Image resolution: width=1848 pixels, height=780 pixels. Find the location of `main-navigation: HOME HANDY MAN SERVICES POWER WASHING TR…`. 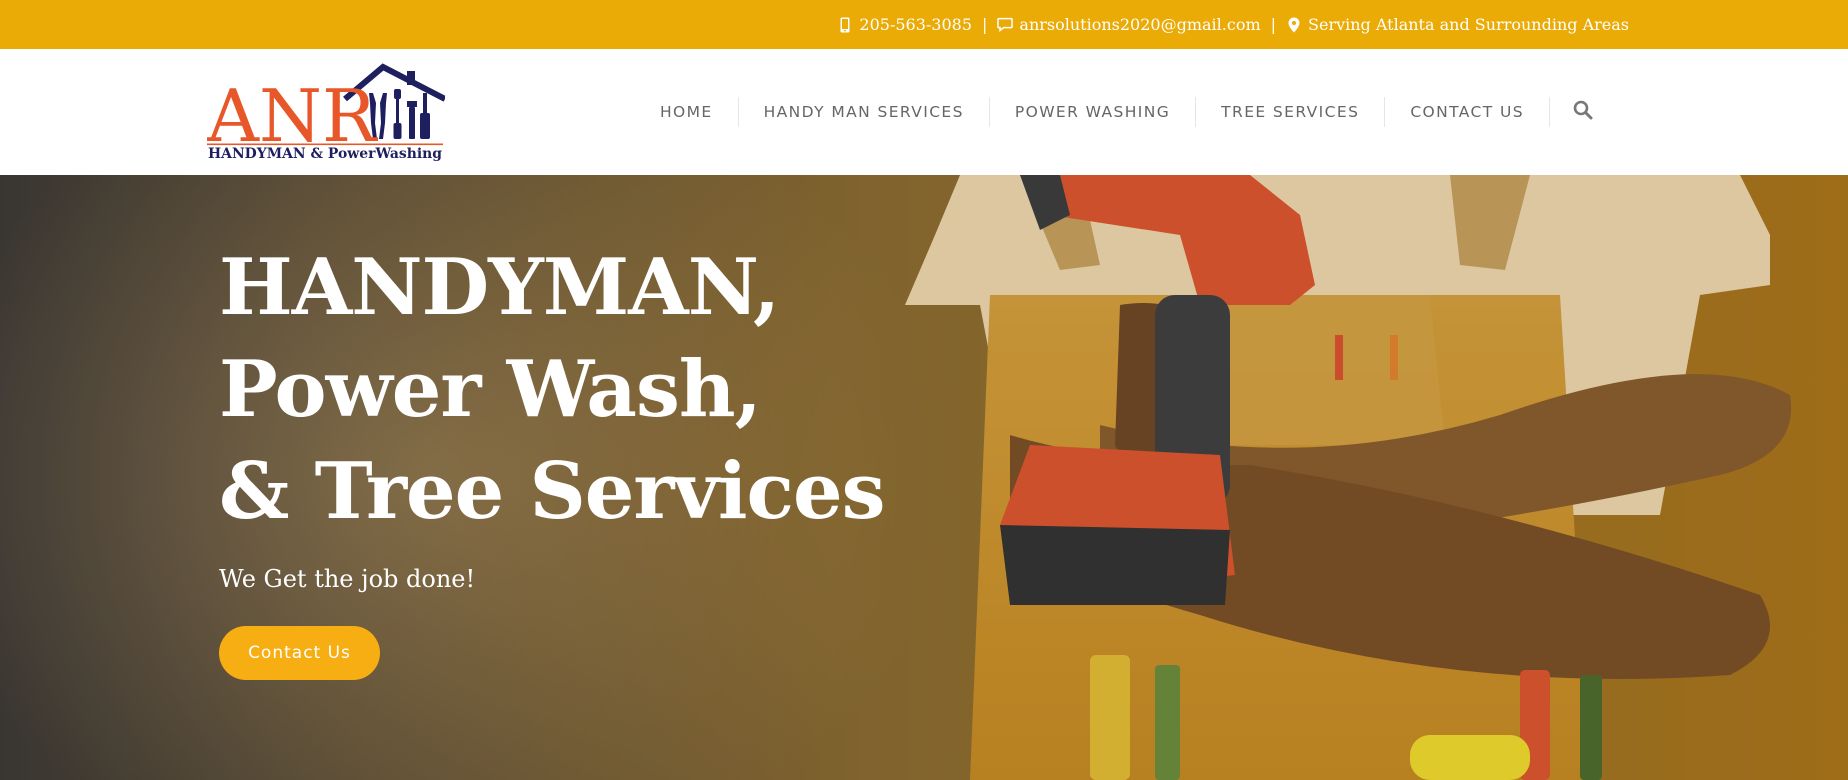

main-navigation: HOME HANDY MAN SERVICES POWER WASHING TR… is located at coordinates (1125, 112).